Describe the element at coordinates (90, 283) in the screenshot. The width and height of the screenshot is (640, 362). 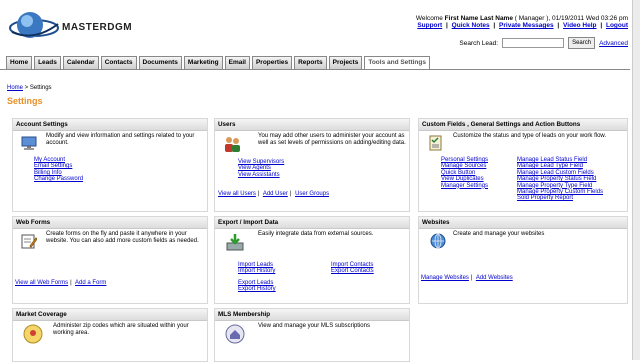
I see `add-a-form-link: Add a Form` at that location.